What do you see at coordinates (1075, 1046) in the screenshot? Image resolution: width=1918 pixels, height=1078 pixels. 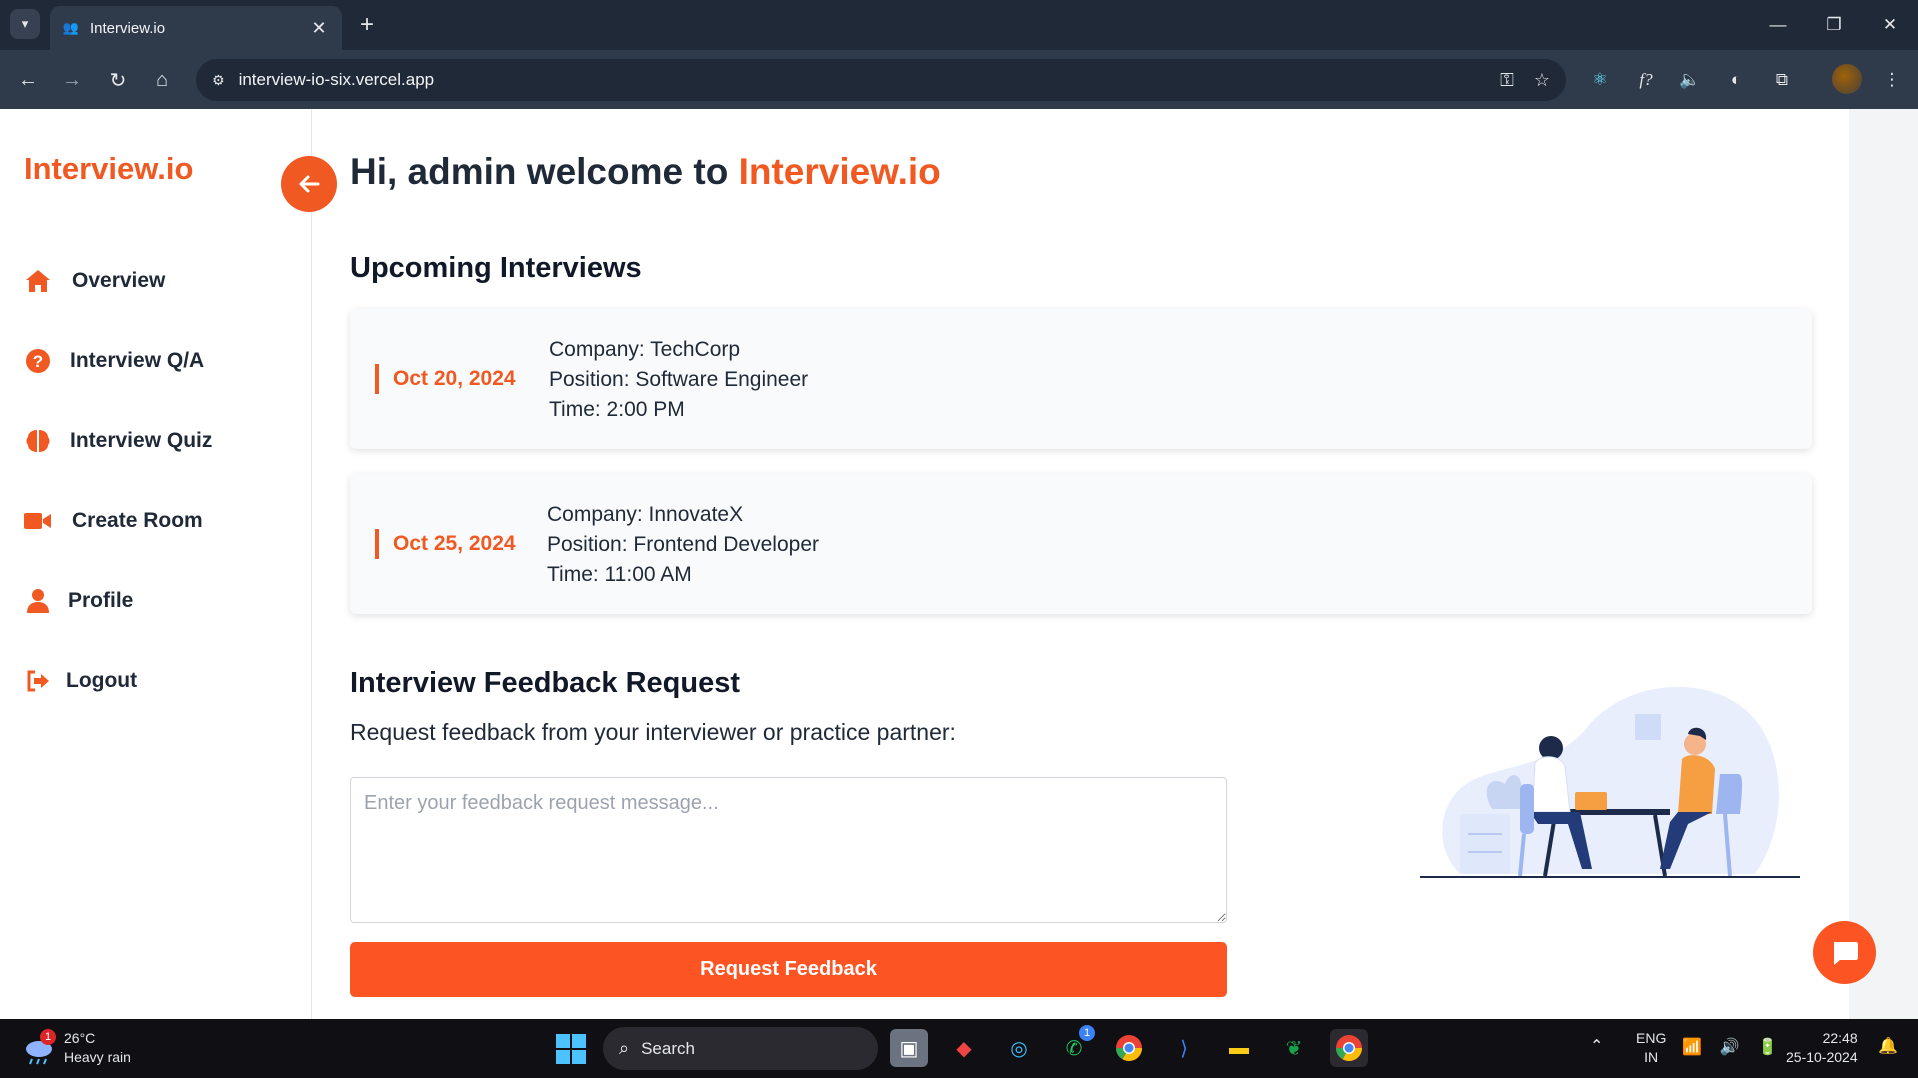 I see `whatsapp-icon: ✆ 1` at bounding box center [1075, 1046].